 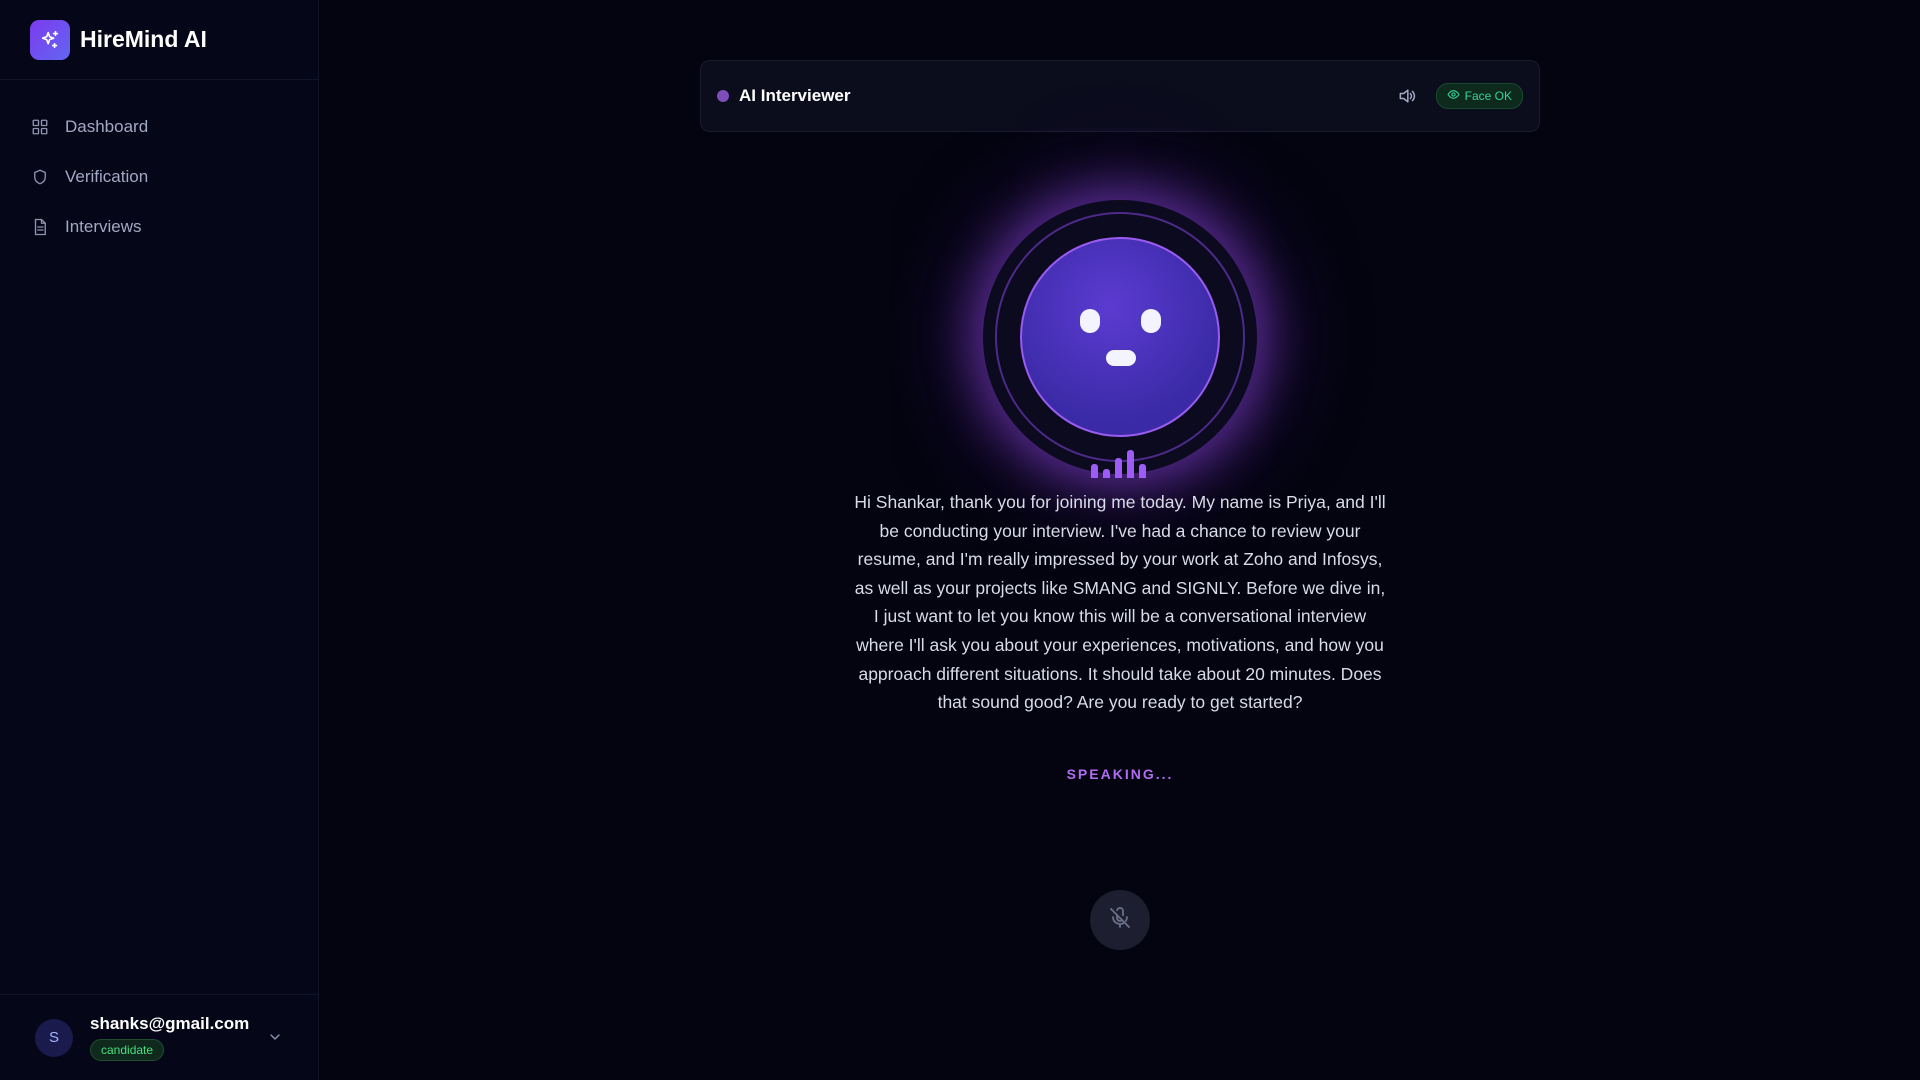 I want to click on face-status-badge: Face OK, so click(x=1479, y=96).